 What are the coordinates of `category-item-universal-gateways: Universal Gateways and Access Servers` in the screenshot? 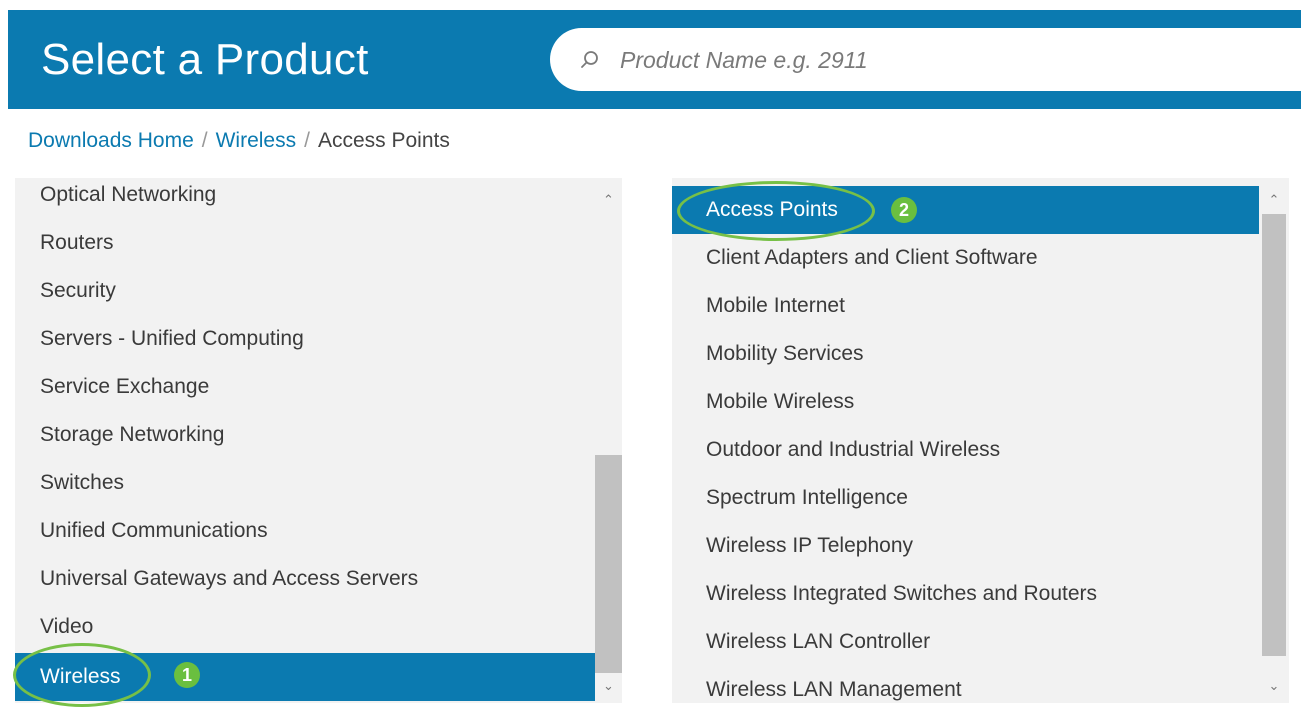 It's located at (305, 579).